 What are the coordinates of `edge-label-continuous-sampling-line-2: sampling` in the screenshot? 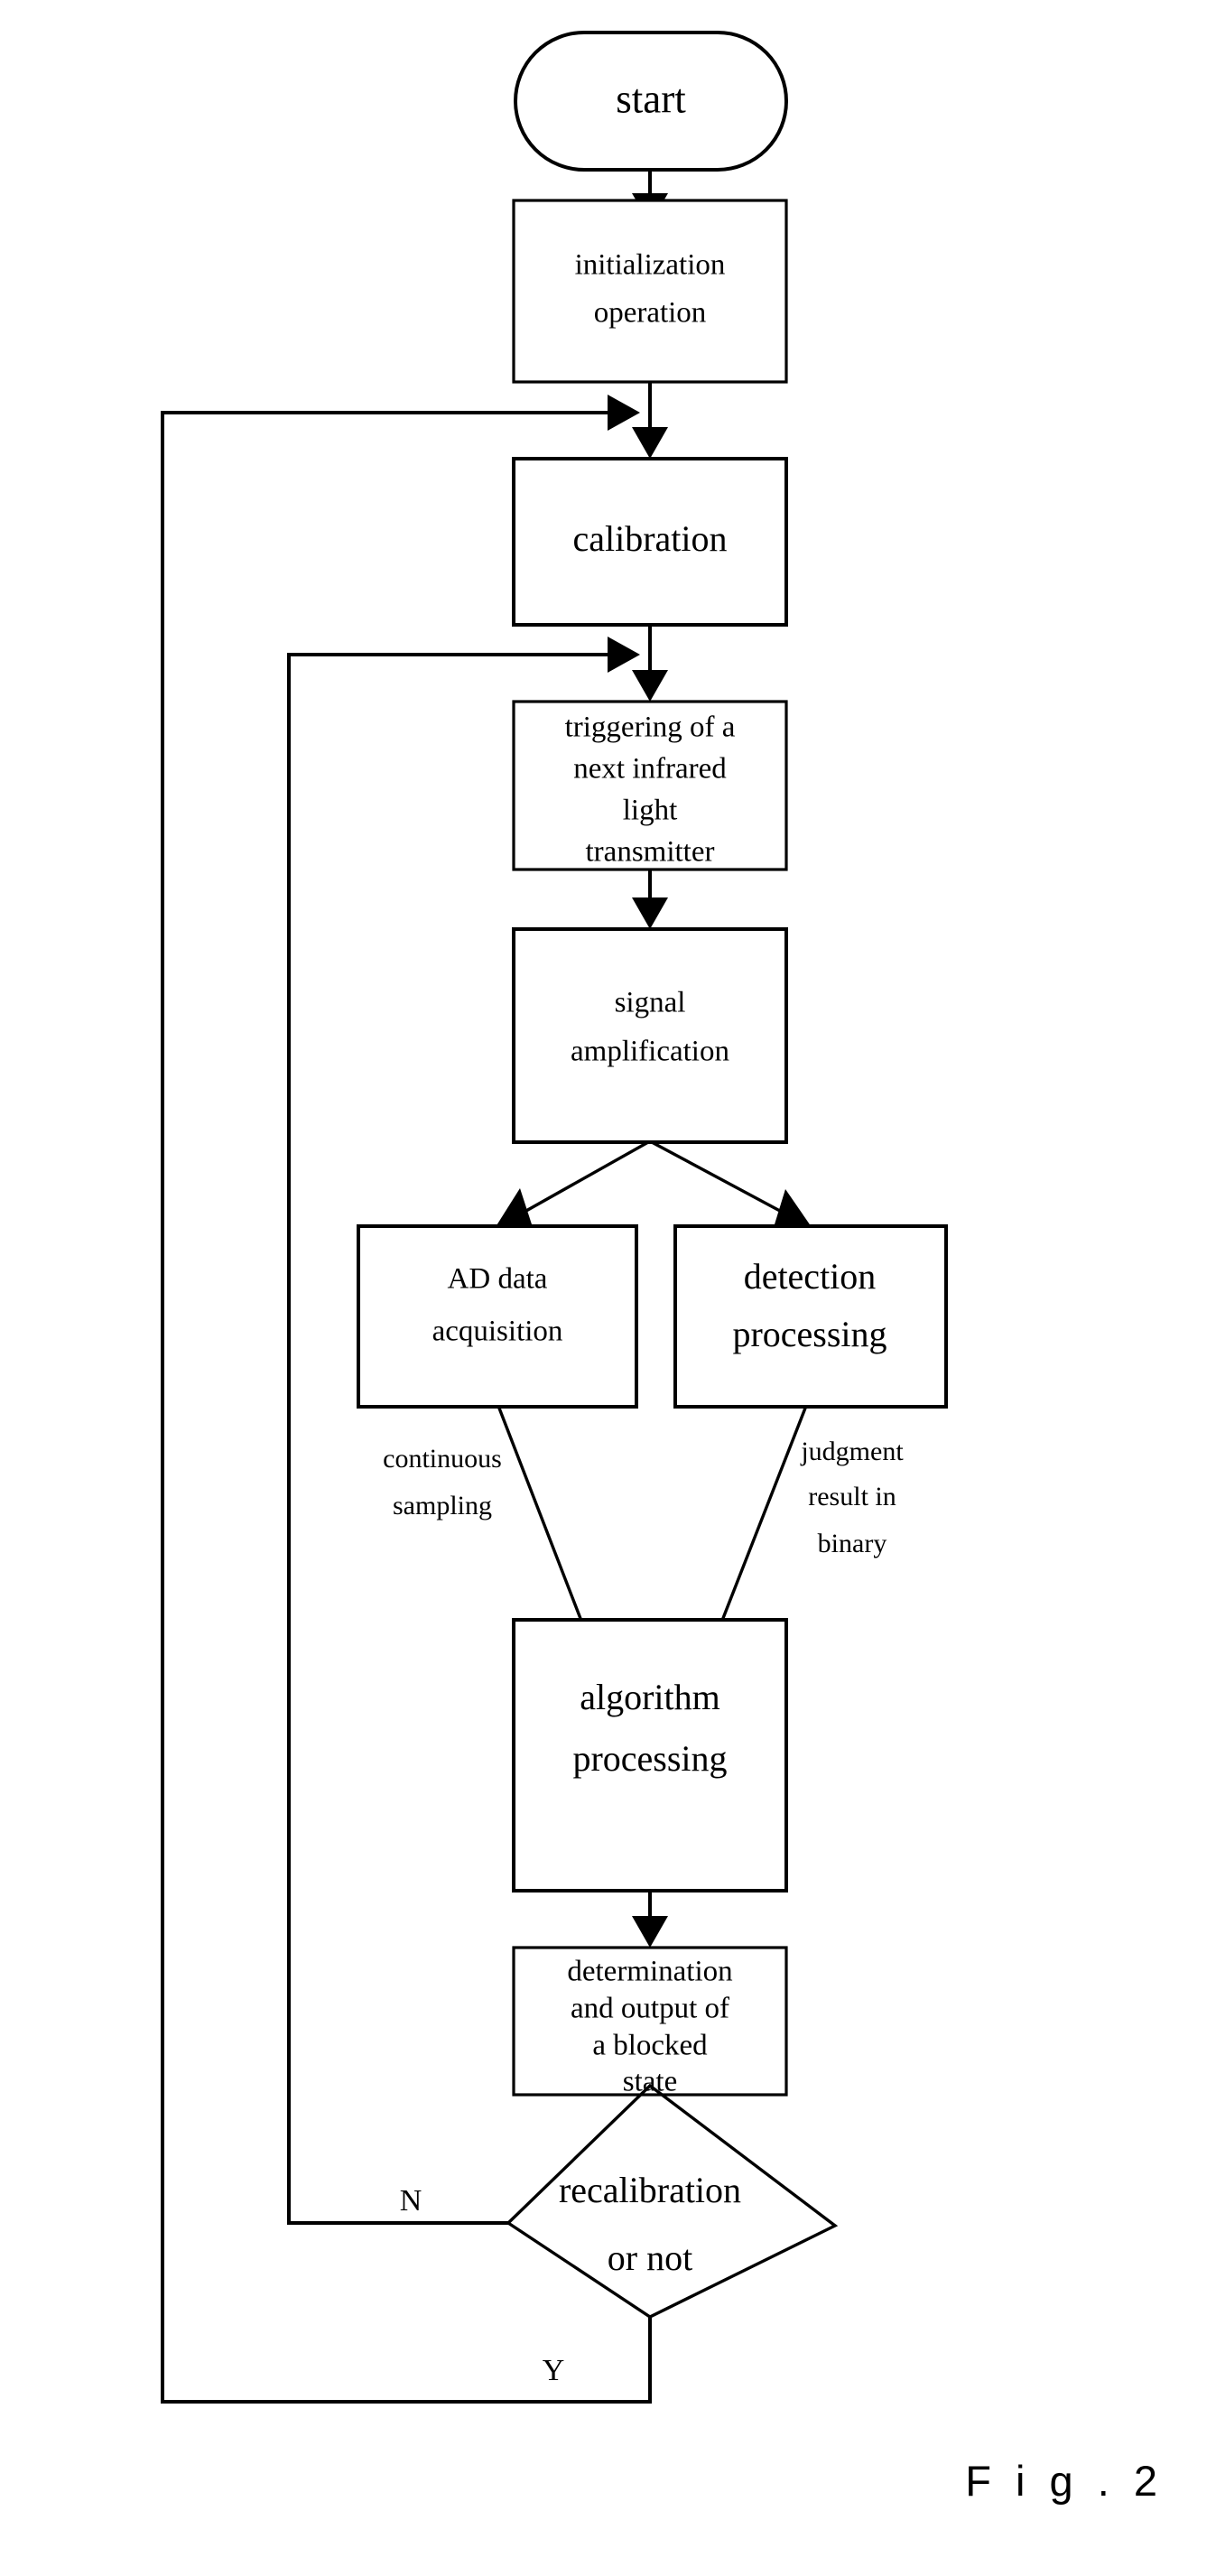 It's located at (442, 1505).